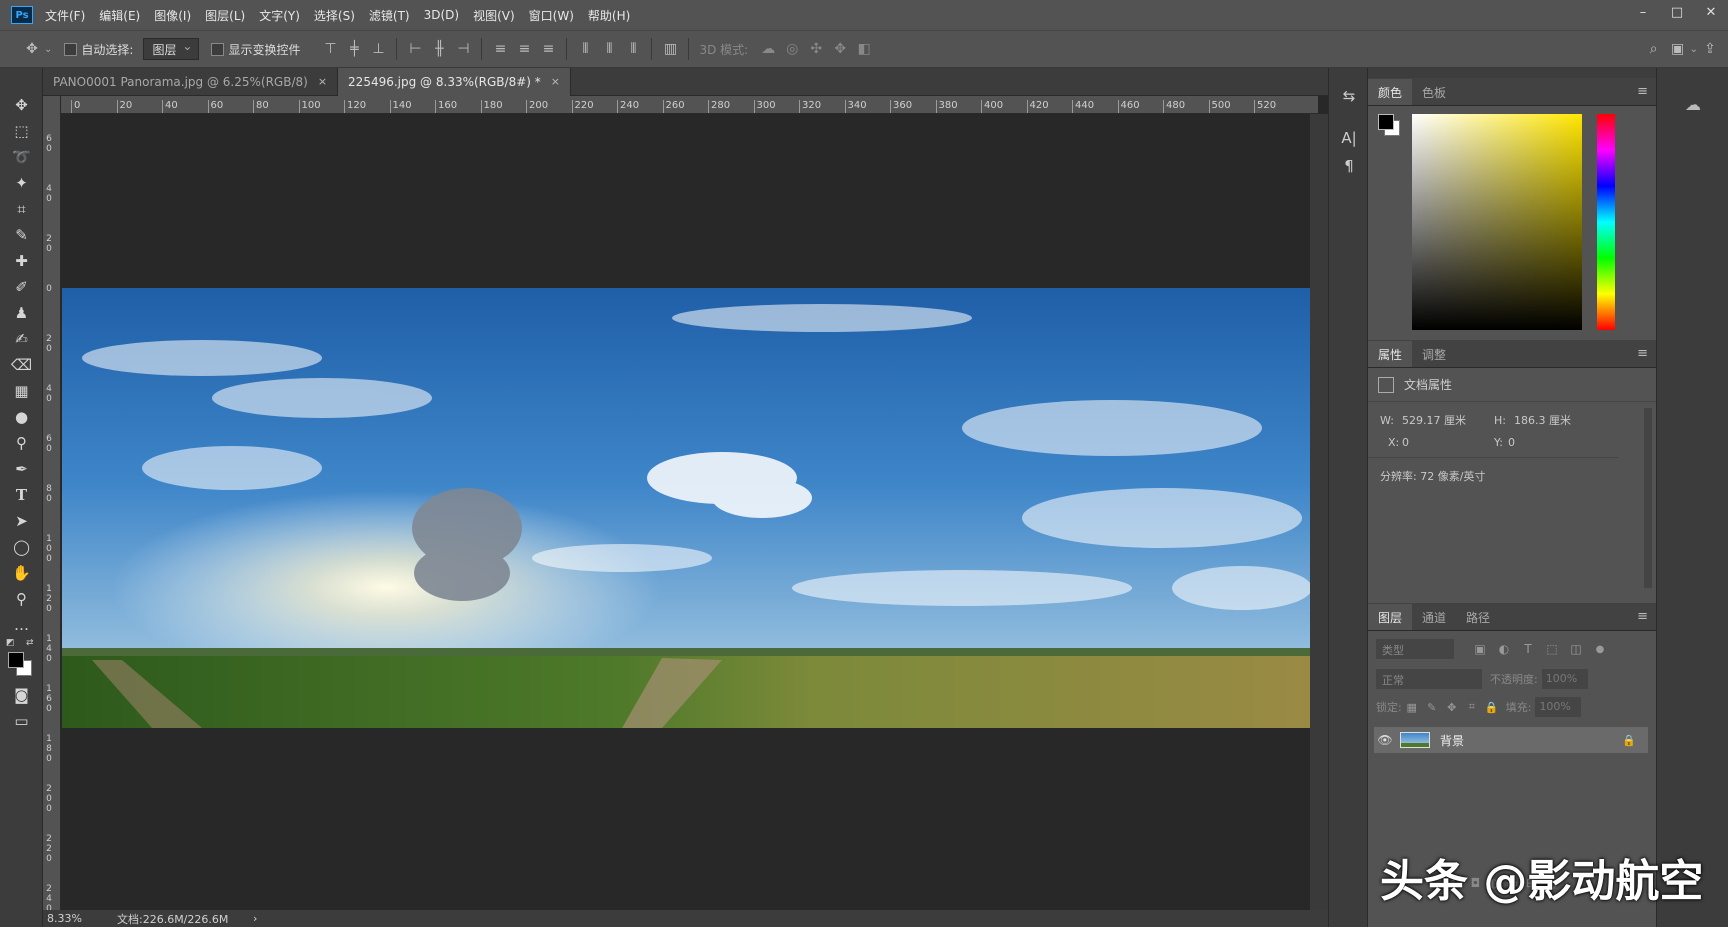 The width and height of the screenshot is (1728, 927). I want to click on filter-toggle-icon: ●, so click(1600, 649).